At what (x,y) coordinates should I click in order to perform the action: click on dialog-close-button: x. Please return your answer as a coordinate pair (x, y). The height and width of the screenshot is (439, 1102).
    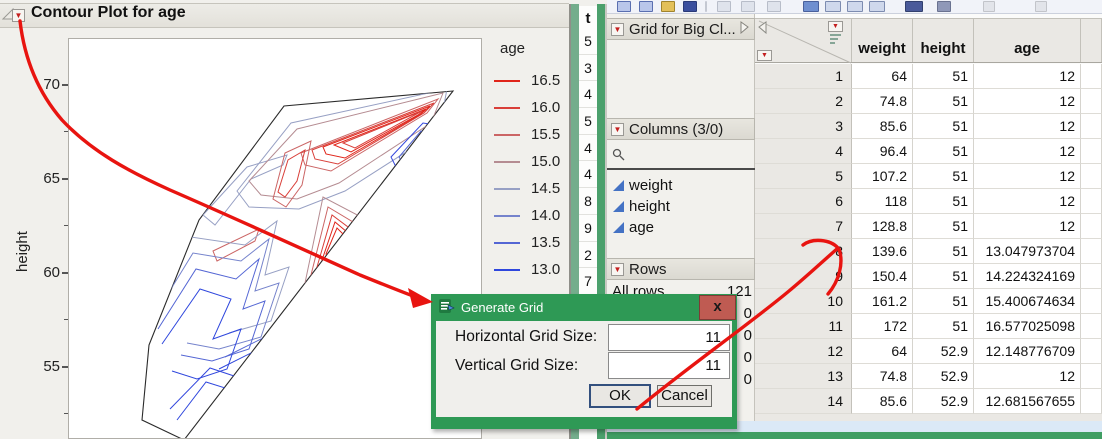
    Looking at the image, I should click on (717, 307).